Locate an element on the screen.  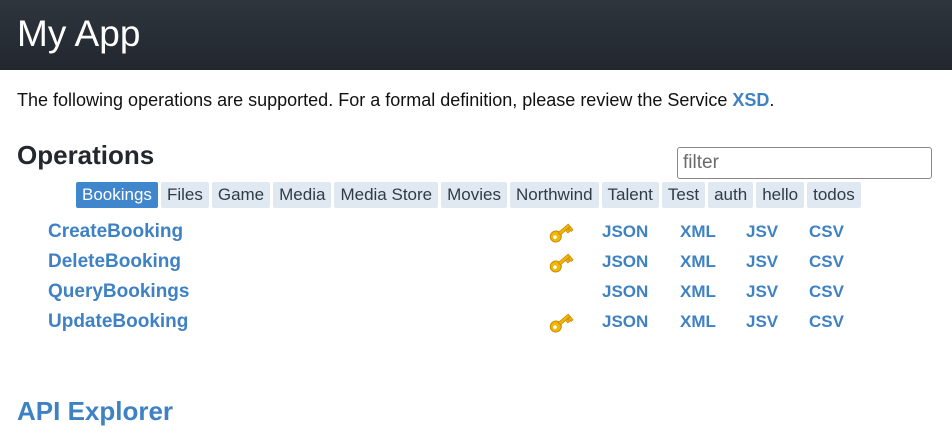
tab-auth: auth is located at coordinates (731, 195).